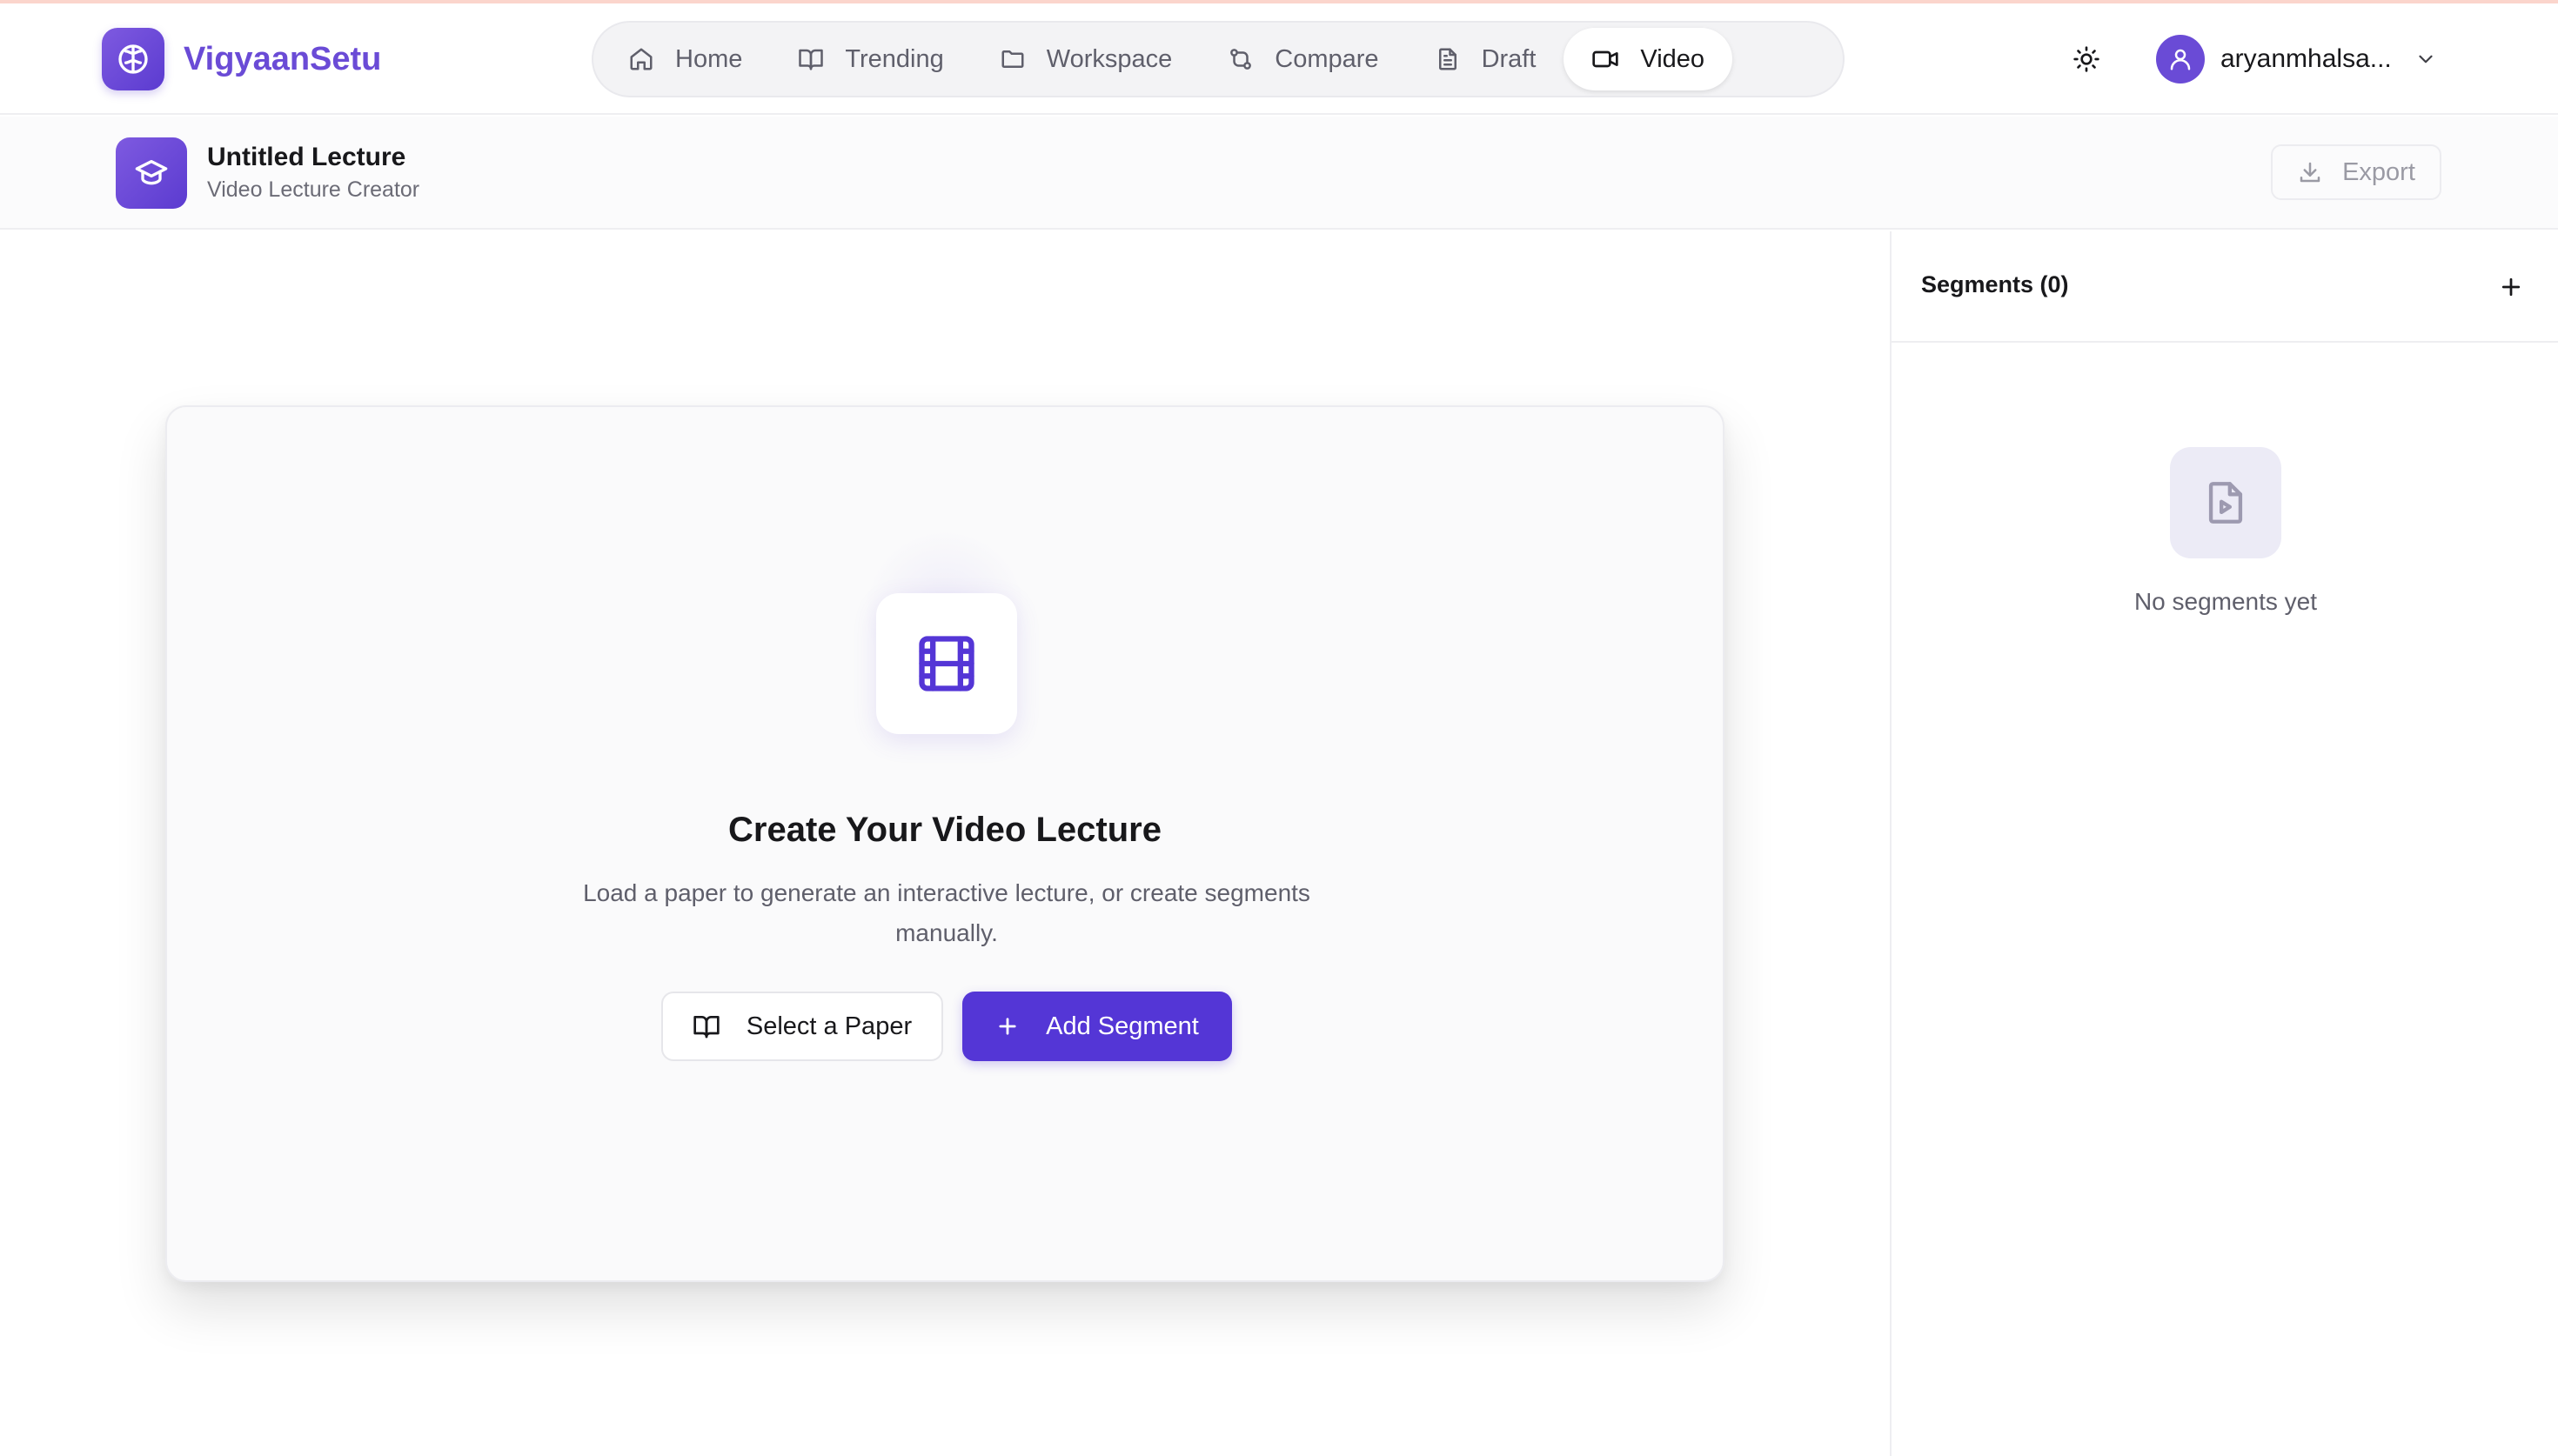 The width and height of the screenshot is (2558, 1456). I want to click on file-video-icon, so click(2225, 503).